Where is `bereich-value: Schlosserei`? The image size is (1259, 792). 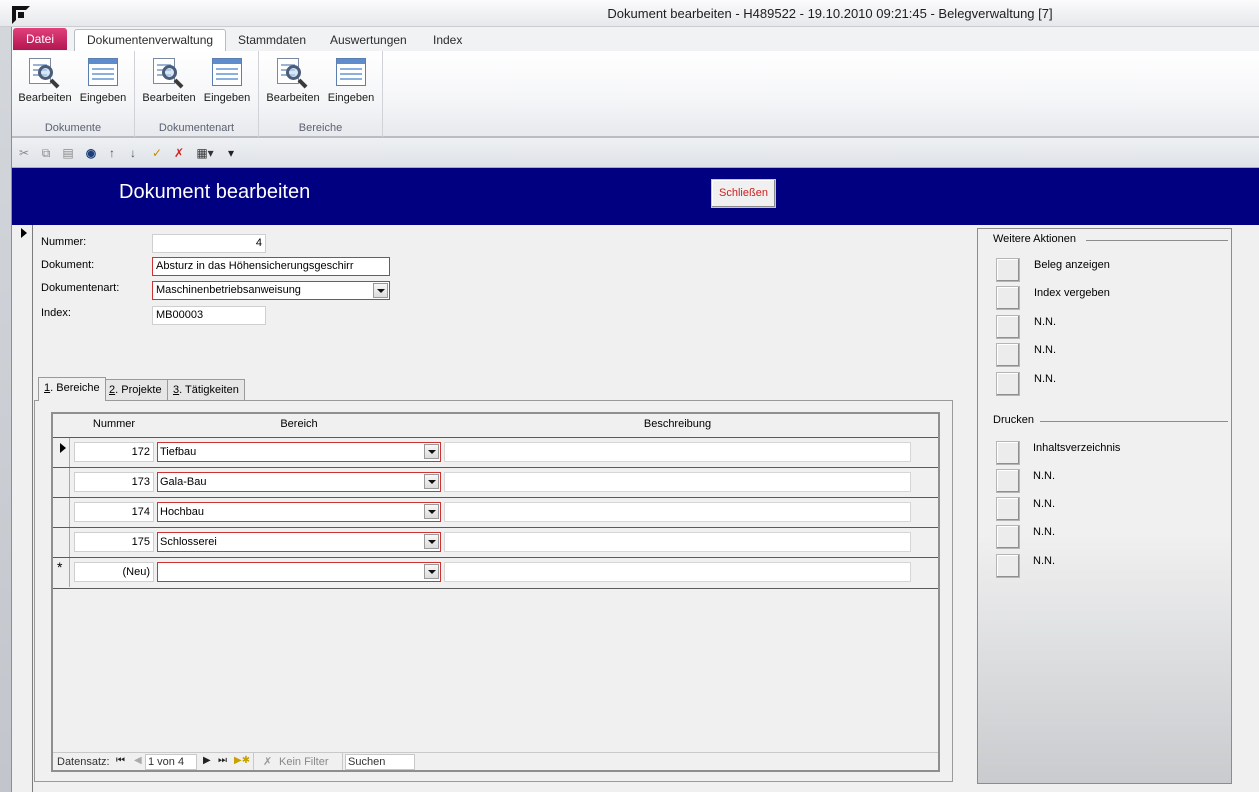
bereich-value: Schlosserei is located at coordinates (188, 542).